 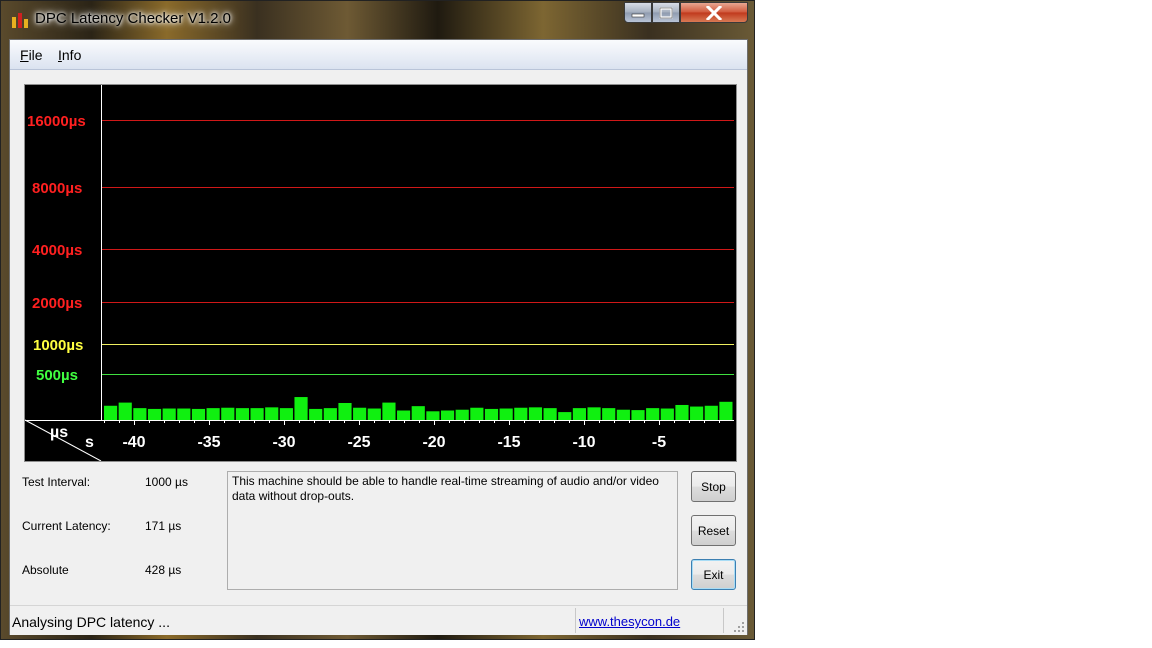 I want to click on absolute-value: 428 µs, so click(x=163, y=570).